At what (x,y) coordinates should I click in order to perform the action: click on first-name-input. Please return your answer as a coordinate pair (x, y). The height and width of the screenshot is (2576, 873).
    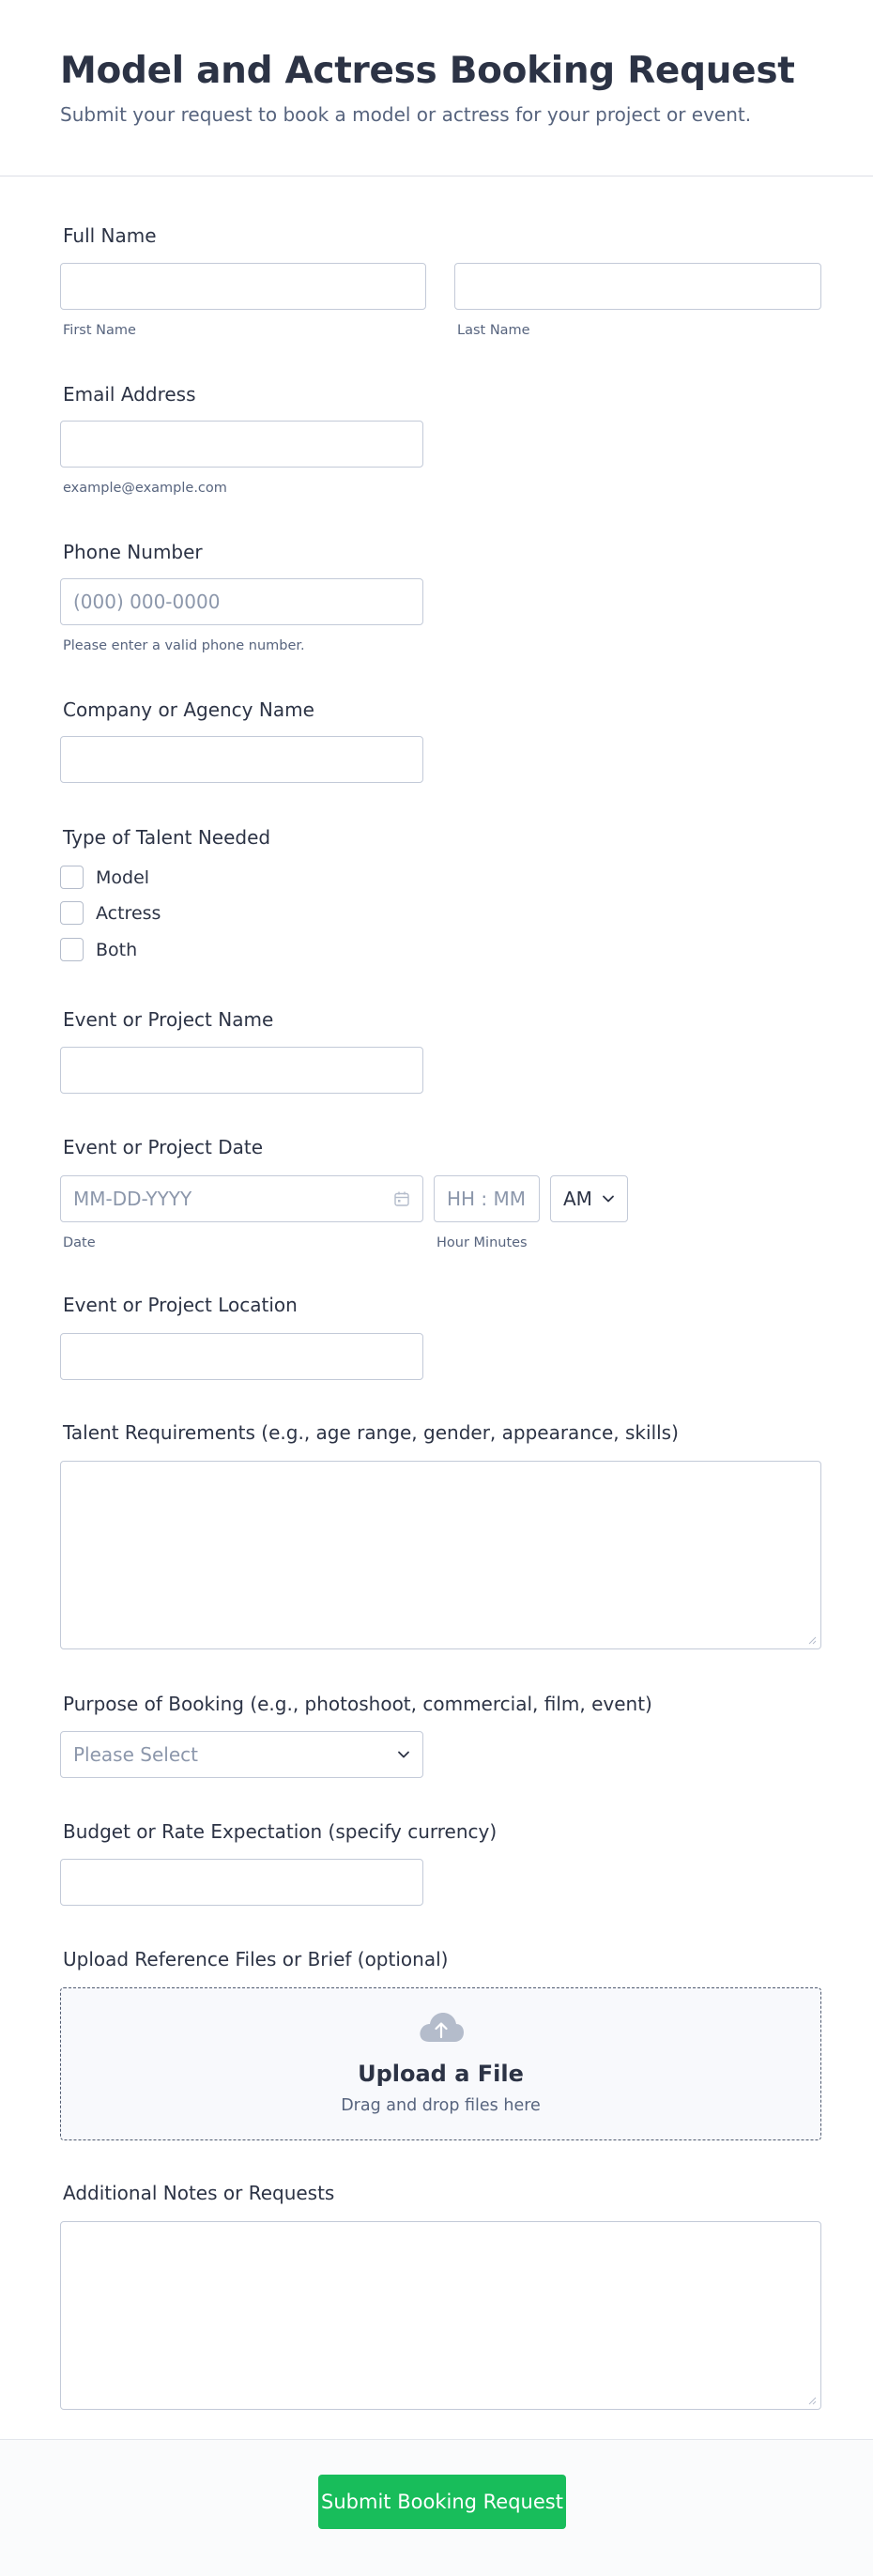
    Looking at the image, I should click on (243, 287).